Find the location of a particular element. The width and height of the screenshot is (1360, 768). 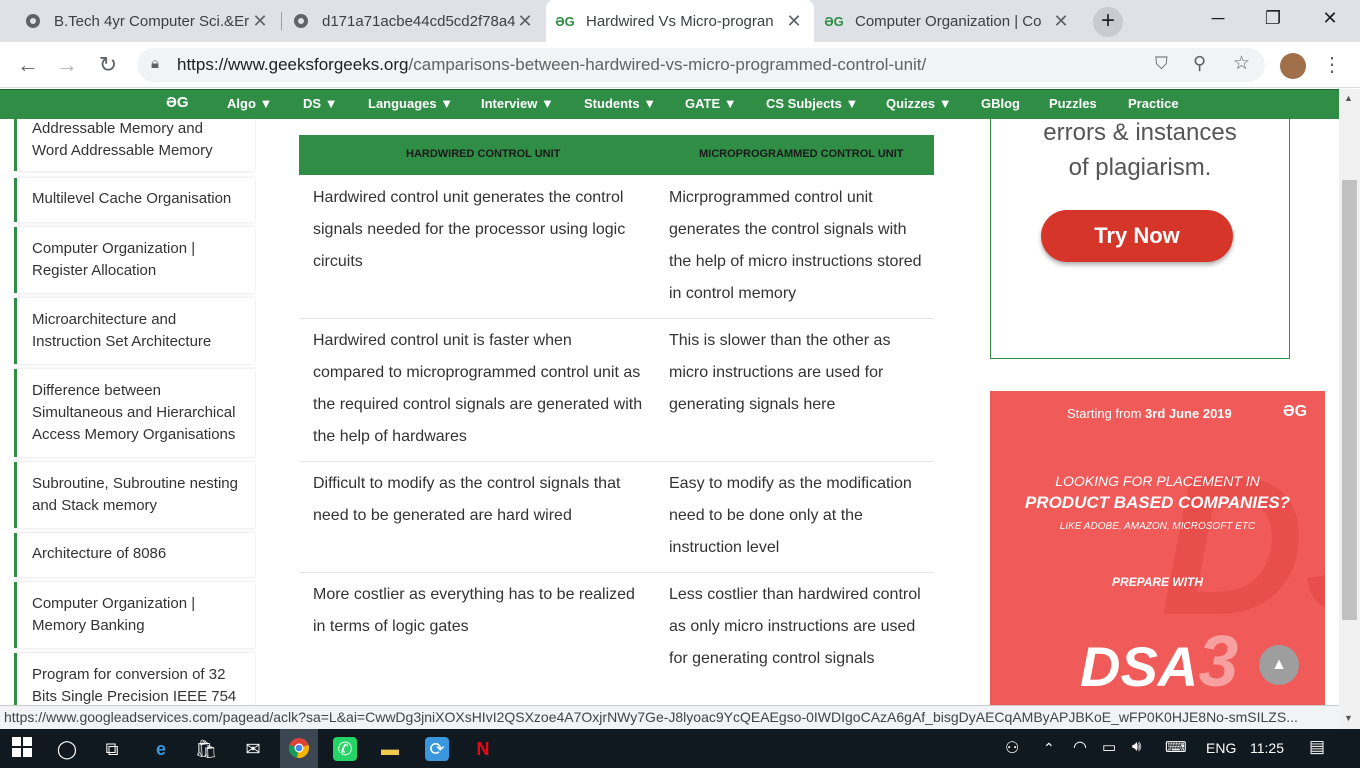

promo-text: of plagiarism. is located at coordinates (1140, 167).